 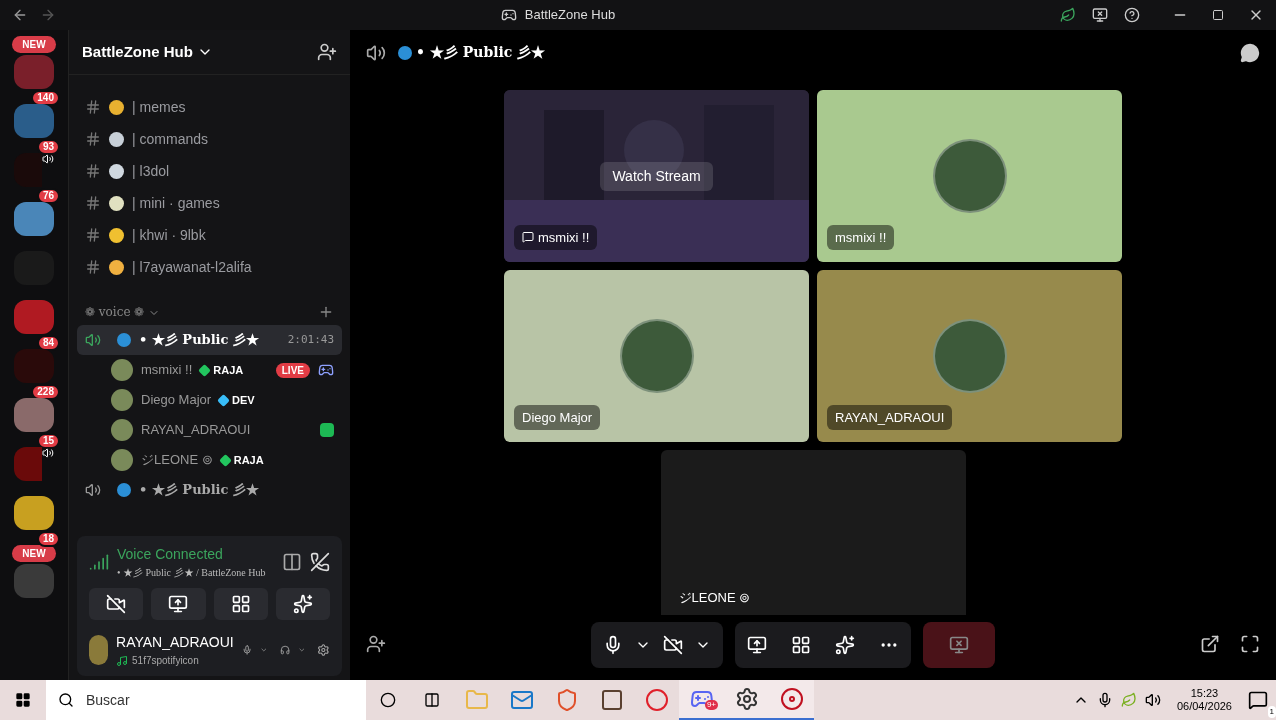 I want to click on soundboard-button, so click(x=302, y=604).